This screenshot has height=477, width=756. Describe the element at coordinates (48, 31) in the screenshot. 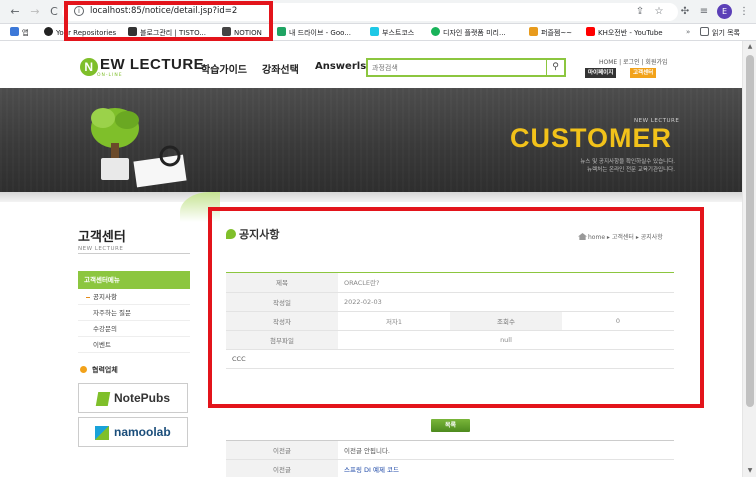

I see `github-icon` at that location.